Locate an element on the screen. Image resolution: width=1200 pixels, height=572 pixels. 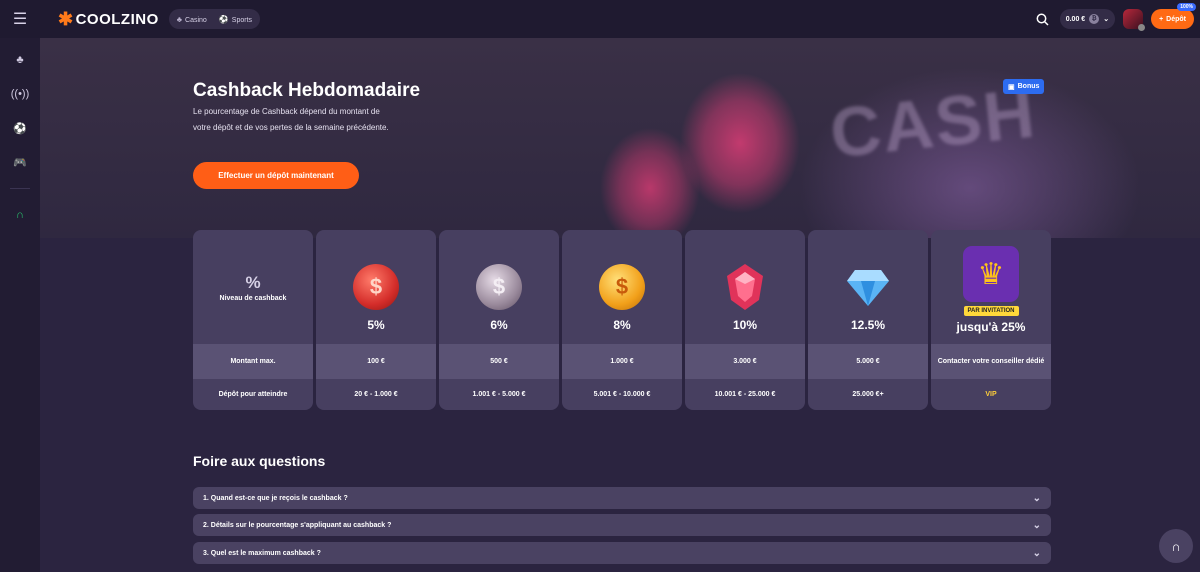
gift-icon: ▣ is located at coordinates (1011, 87).